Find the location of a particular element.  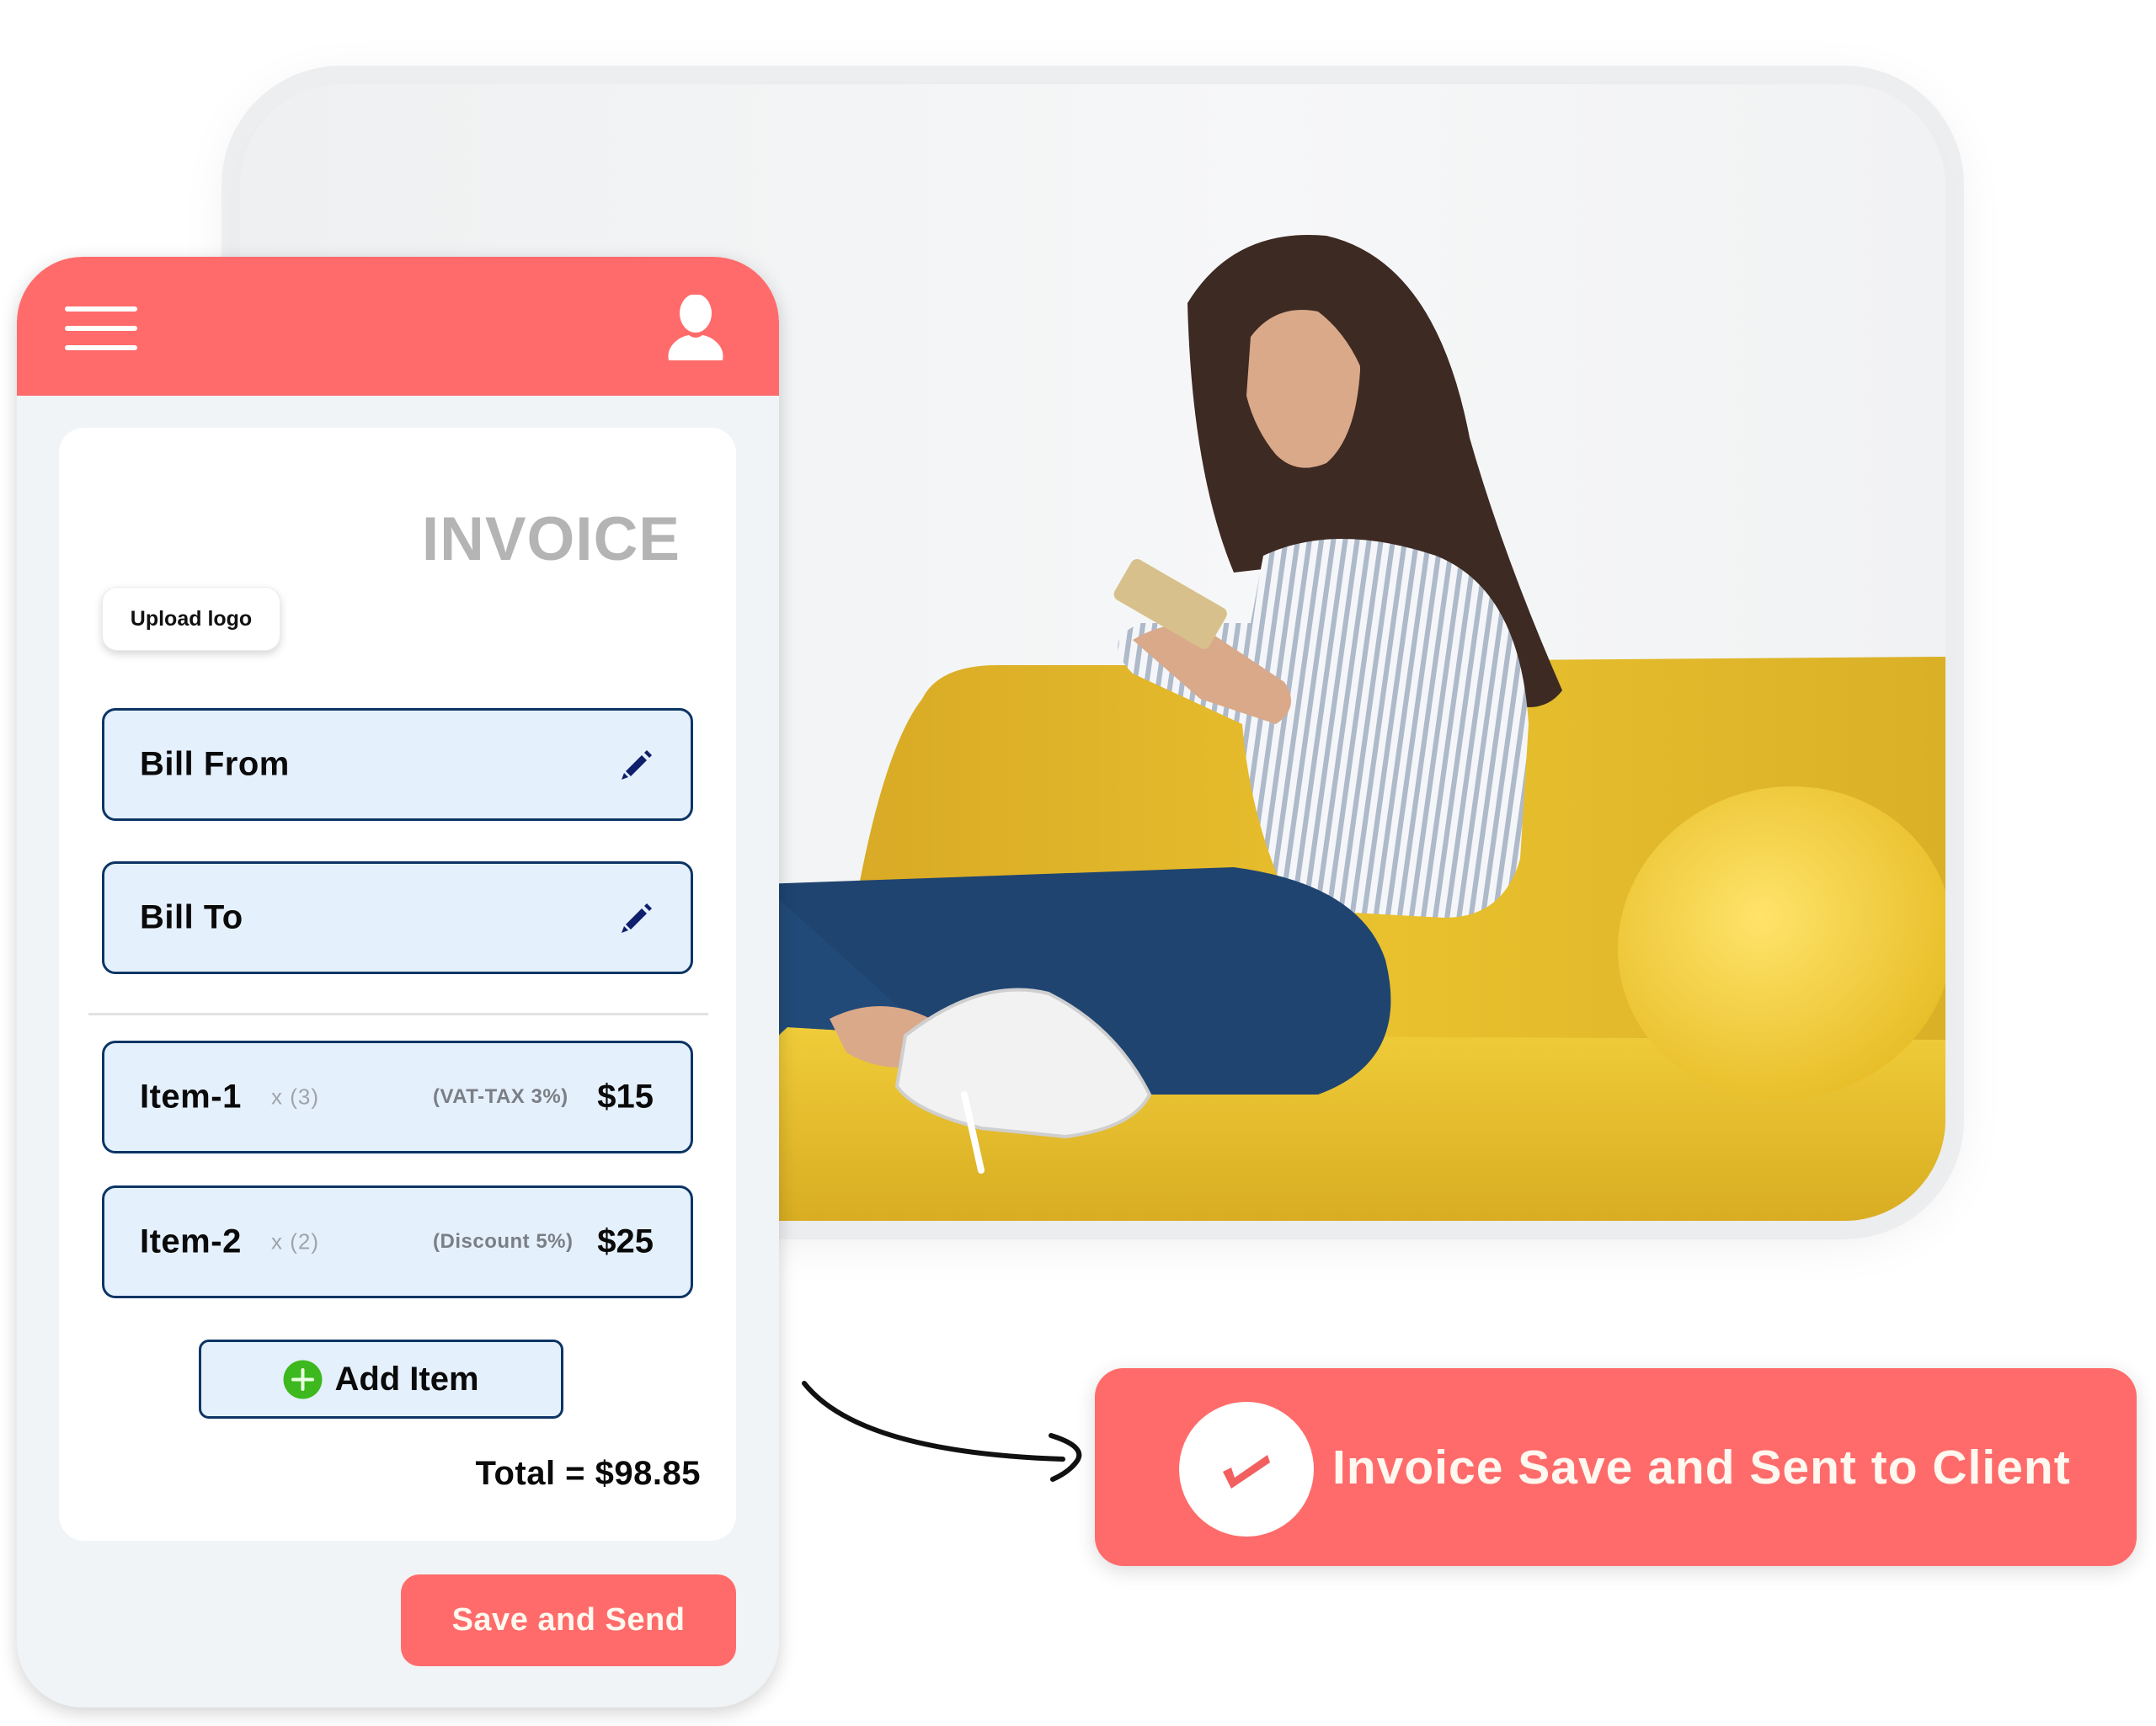

bill-from-field: Bill From is located at coordinates (397, 764).